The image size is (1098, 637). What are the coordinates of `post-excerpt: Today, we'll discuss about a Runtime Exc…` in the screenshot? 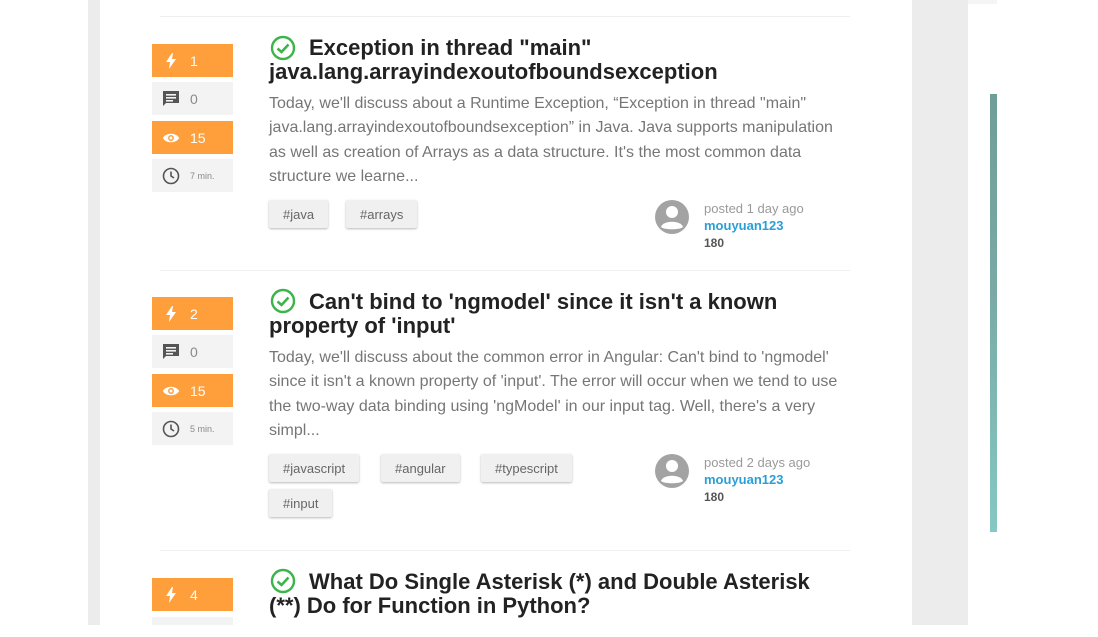 It's located at (551, 140).